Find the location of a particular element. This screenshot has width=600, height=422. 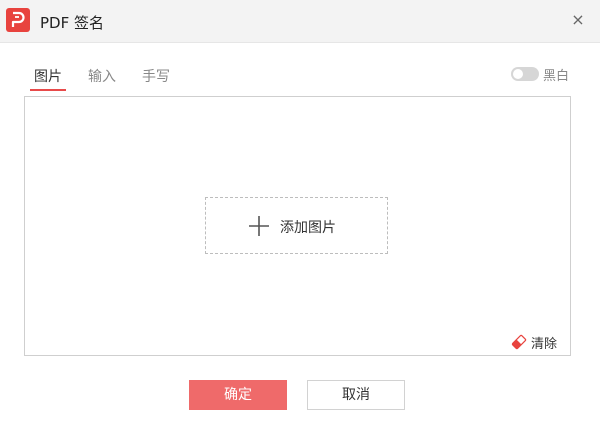

eraser-icon is located at coordinates (519, 342).